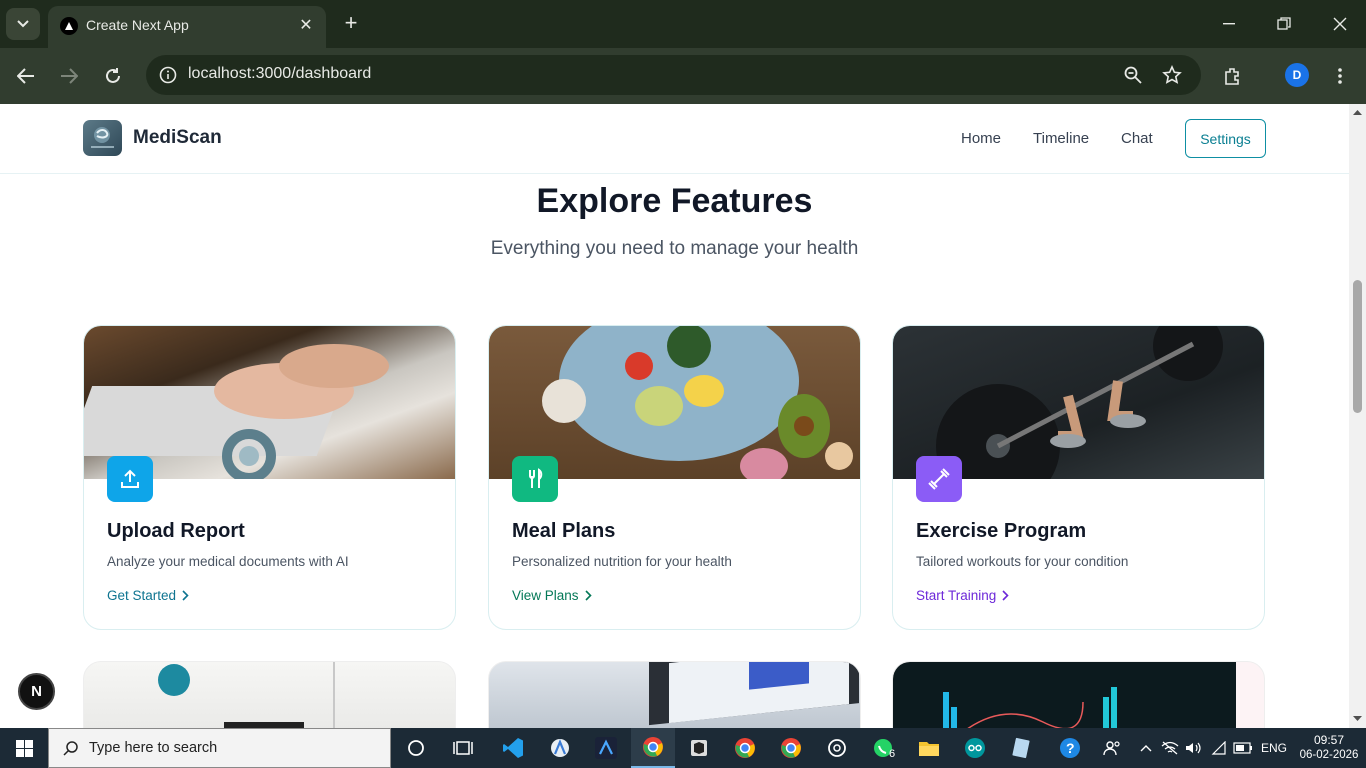  Describe the element at coordinates (929, 748) in the screenshot. I see `file-explorer-icon` at that location.